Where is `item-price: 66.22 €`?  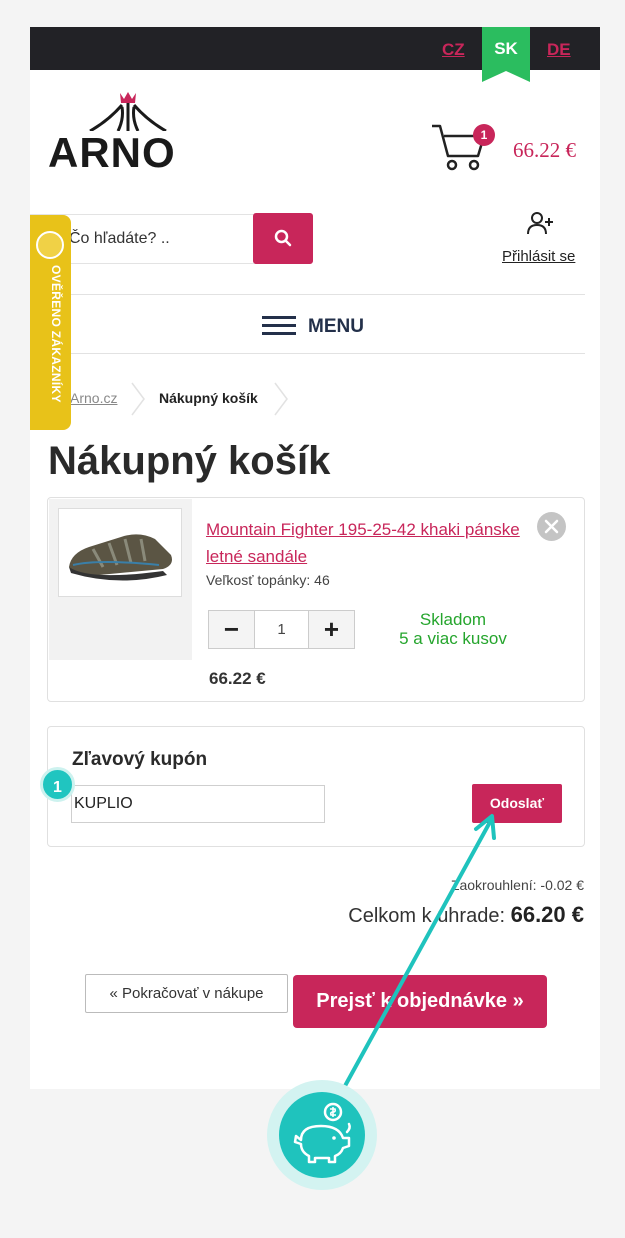
item-price: 66.22 € is located at coordinates (237, 678).